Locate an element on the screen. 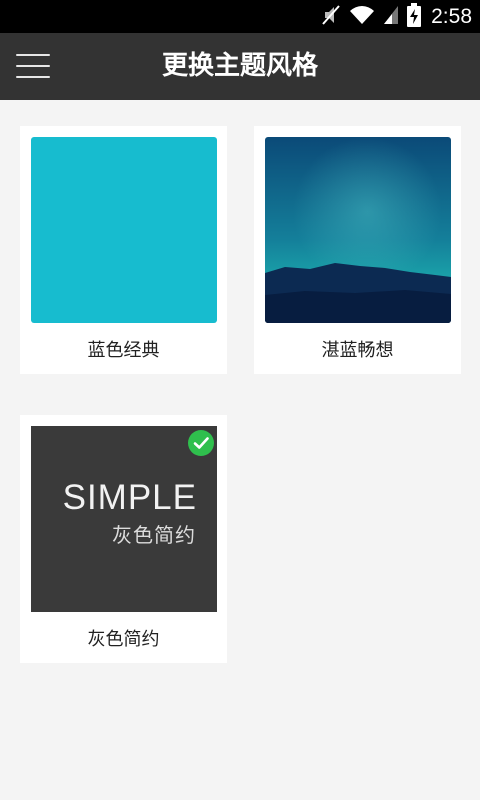  hamburger-menu-icon is located at coordinates (33, 67).